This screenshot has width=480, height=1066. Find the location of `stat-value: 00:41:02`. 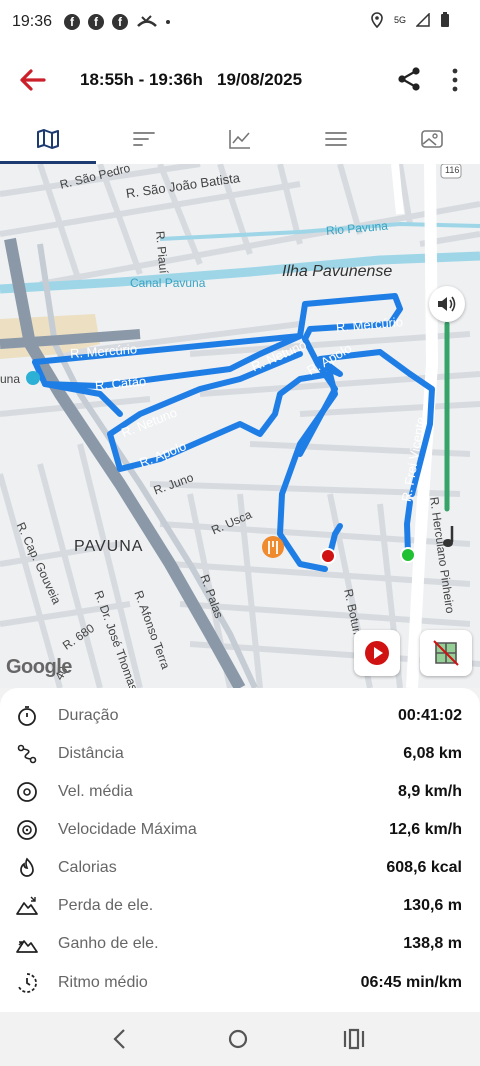

stat-value: 00:41:02 is located at coordinates (429, 715).